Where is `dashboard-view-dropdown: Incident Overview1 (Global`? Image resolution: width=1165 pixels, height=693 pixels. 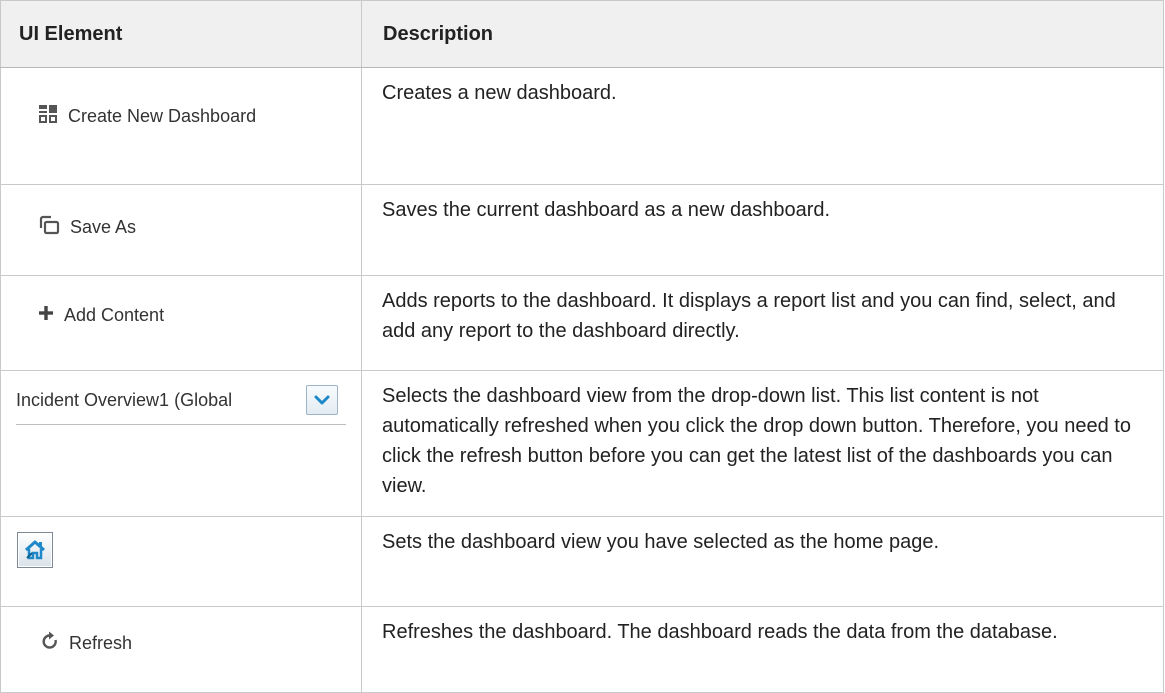
dashboard-view-dropdown: Incident Overview1 (Global is located at coordinates (181, 405).